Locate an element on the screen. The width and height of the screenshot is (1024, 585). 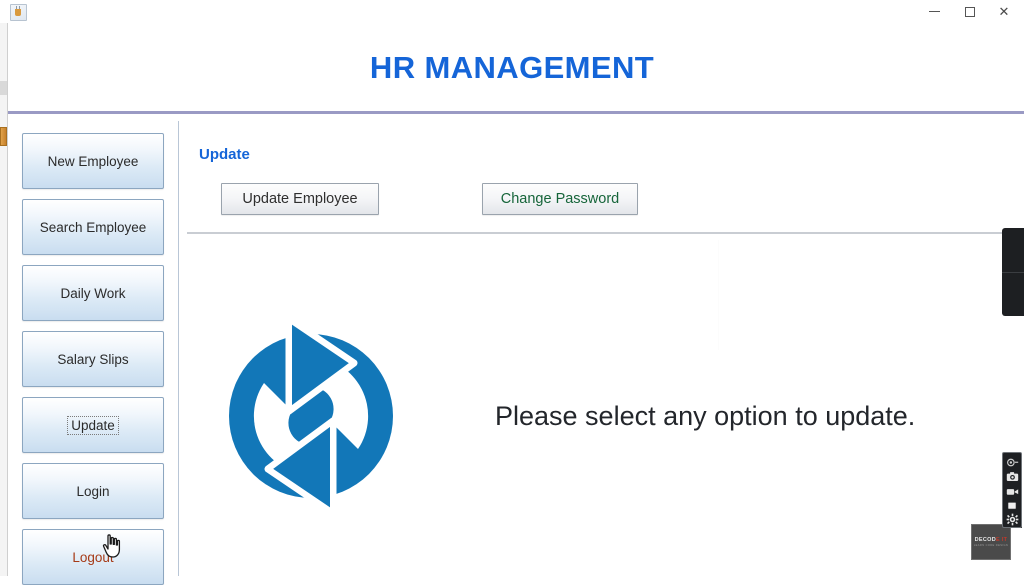
watermark-title-accent: E IT is located at coordinates (1002, 540).